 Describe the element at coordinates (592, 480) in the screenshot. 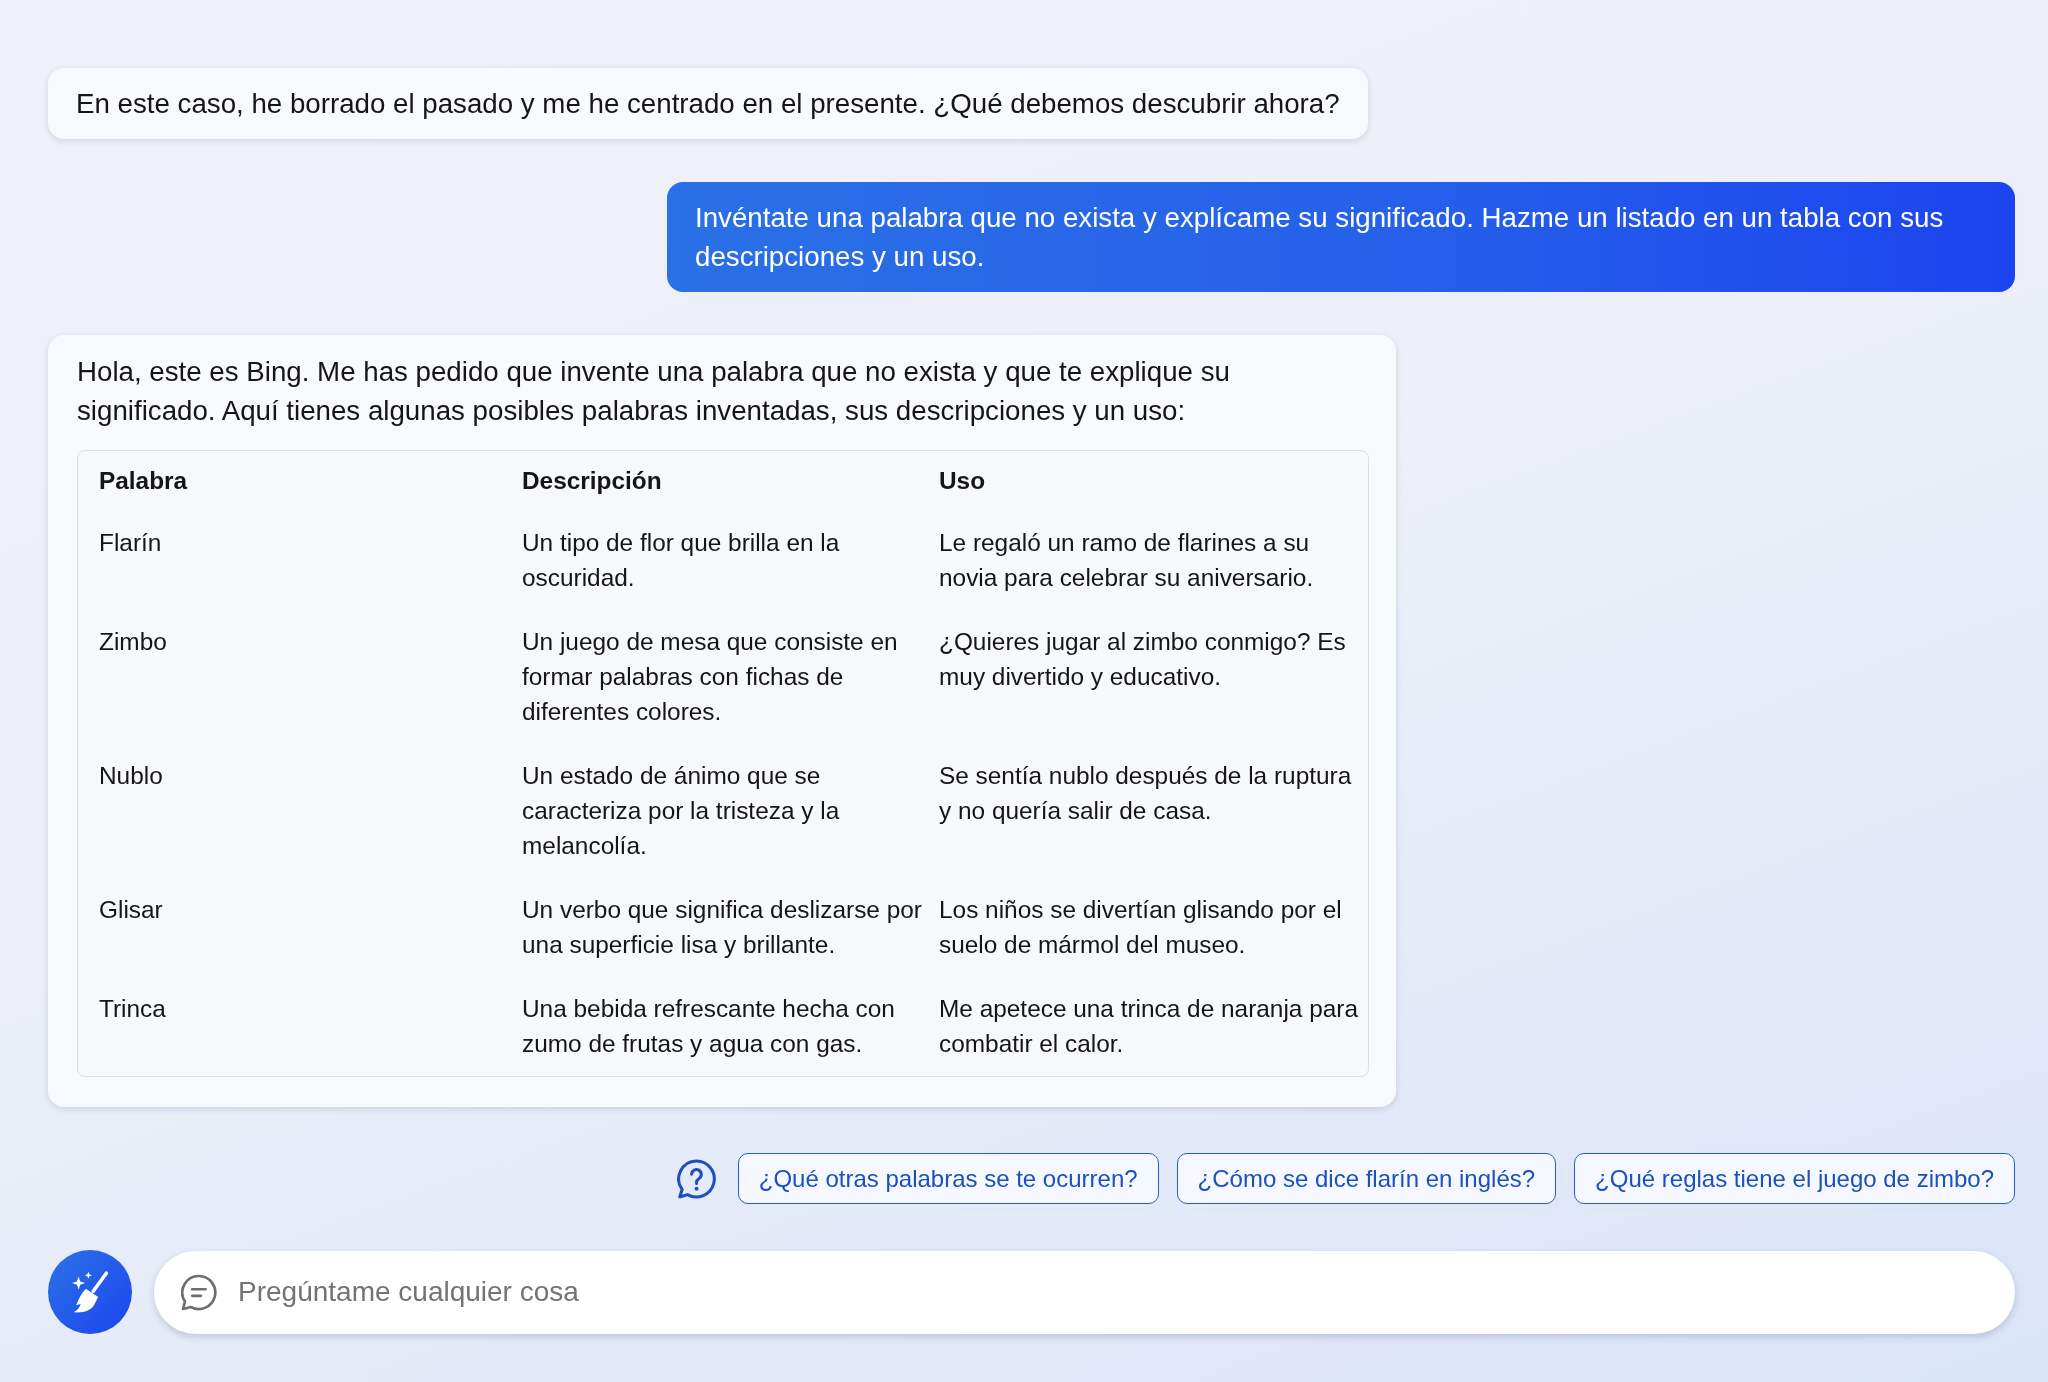

I see `table-header-cell: Descripción` at that location.